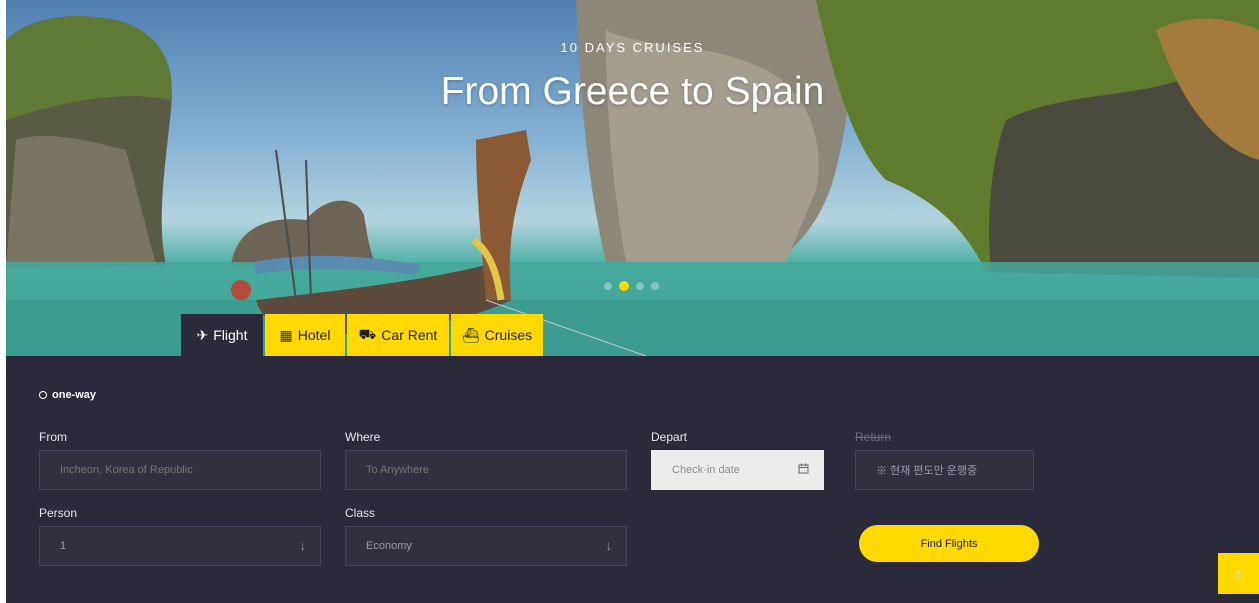 This screenshot has height=603, width=1259. I want to click on class-value: Economy, so click(389, 546).